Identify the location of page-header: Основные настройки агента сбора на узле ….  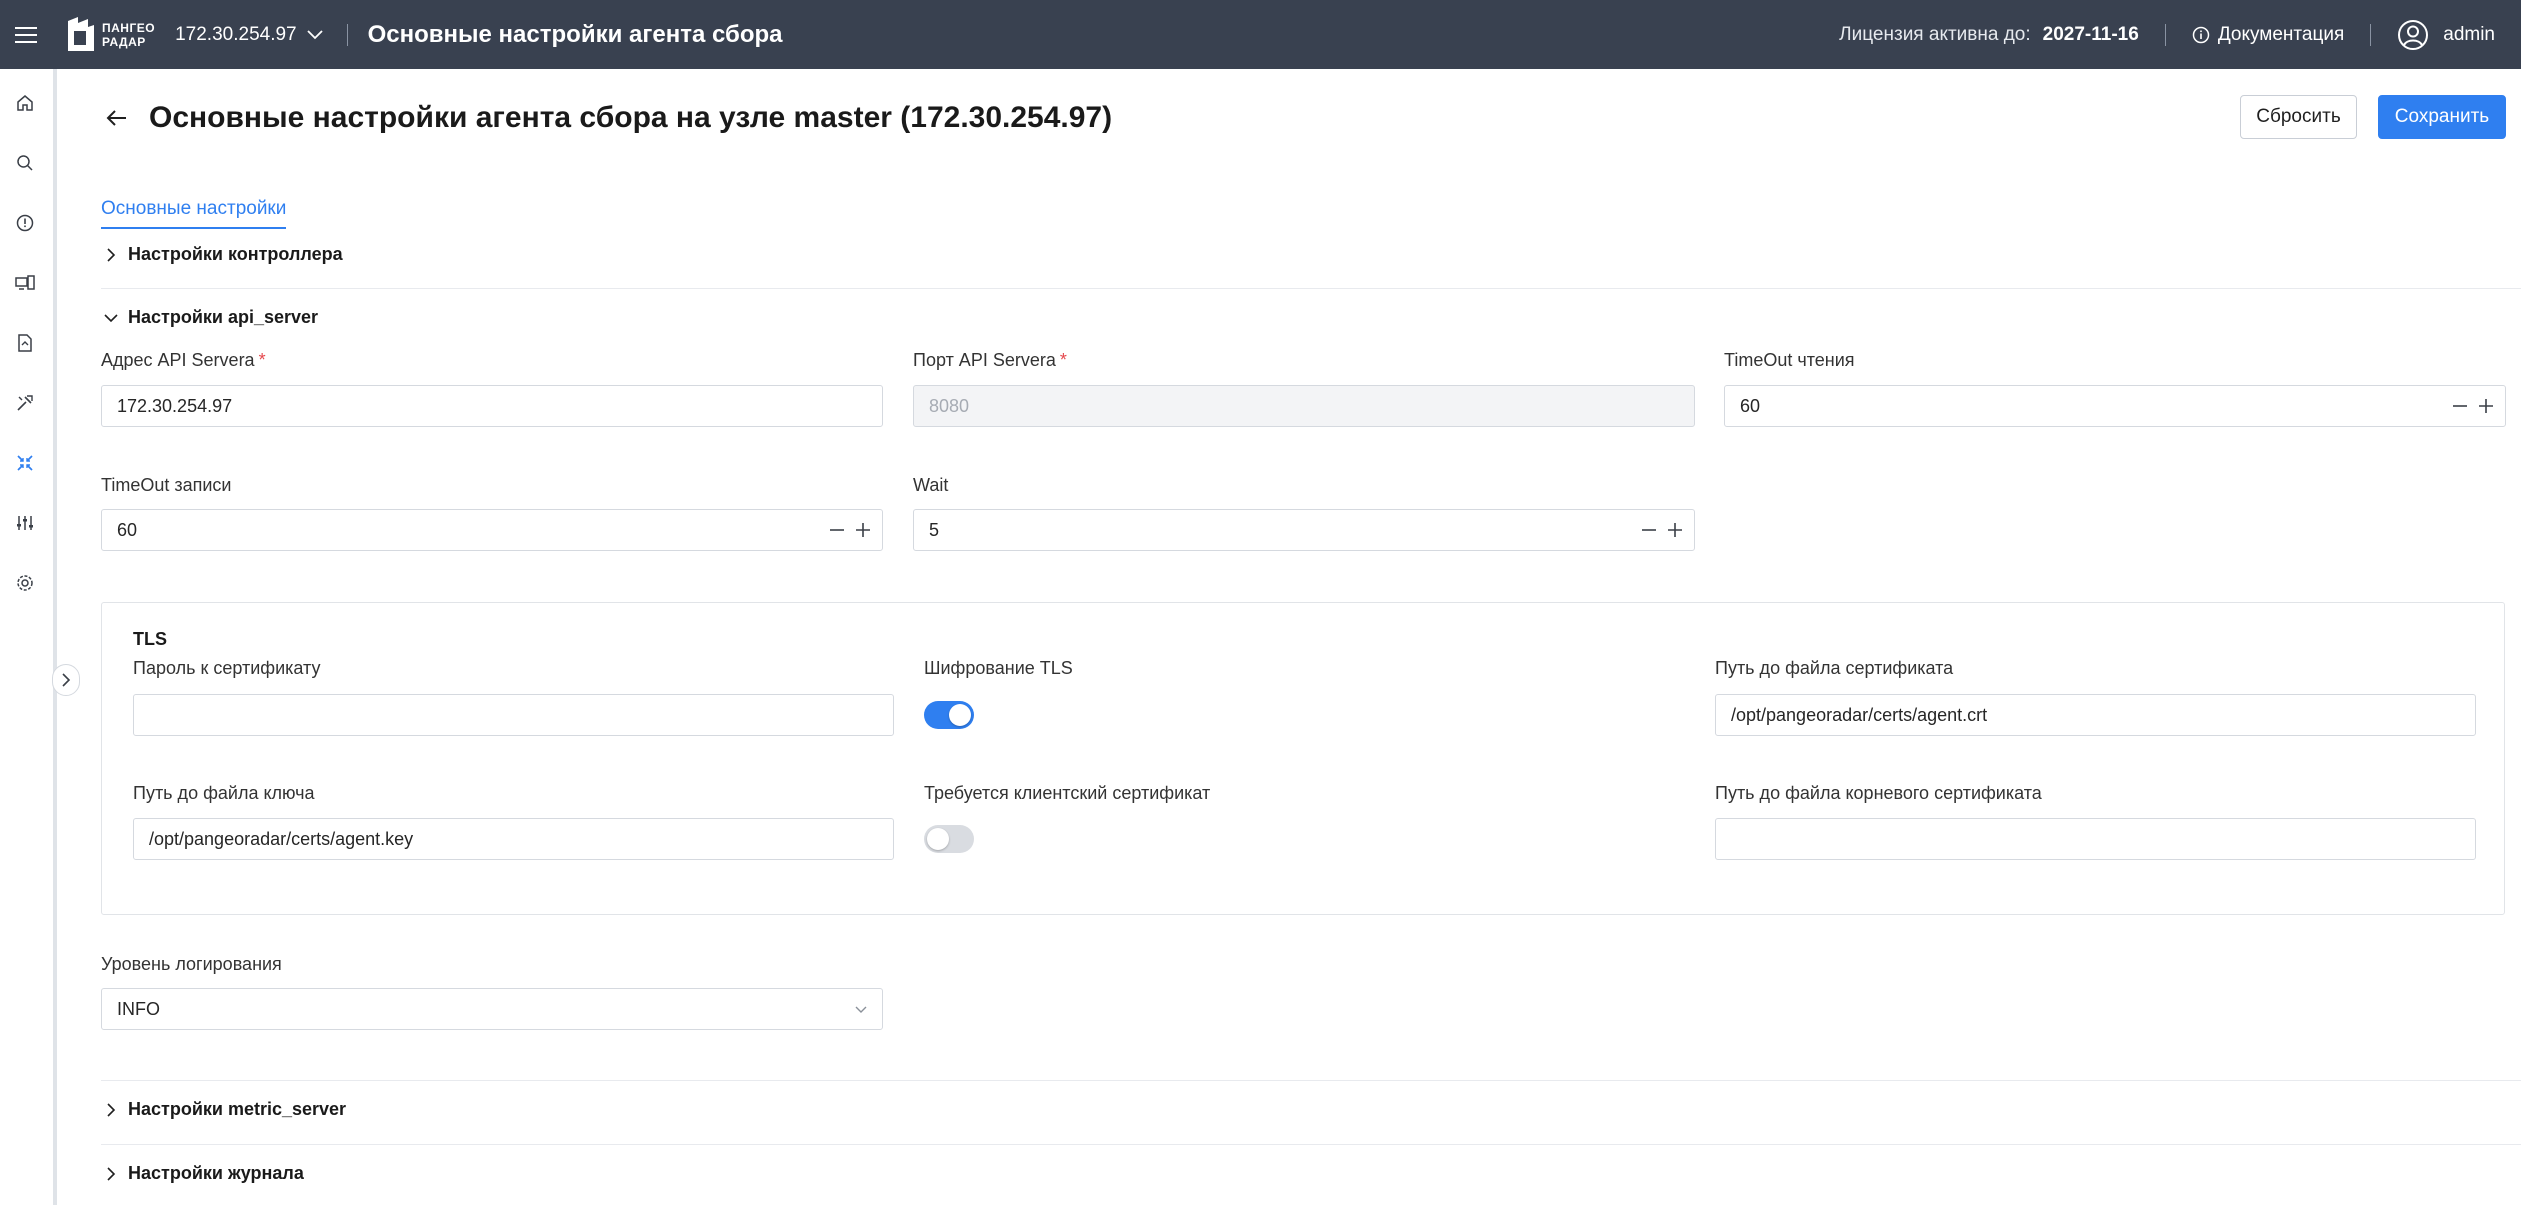
(1290, 119).